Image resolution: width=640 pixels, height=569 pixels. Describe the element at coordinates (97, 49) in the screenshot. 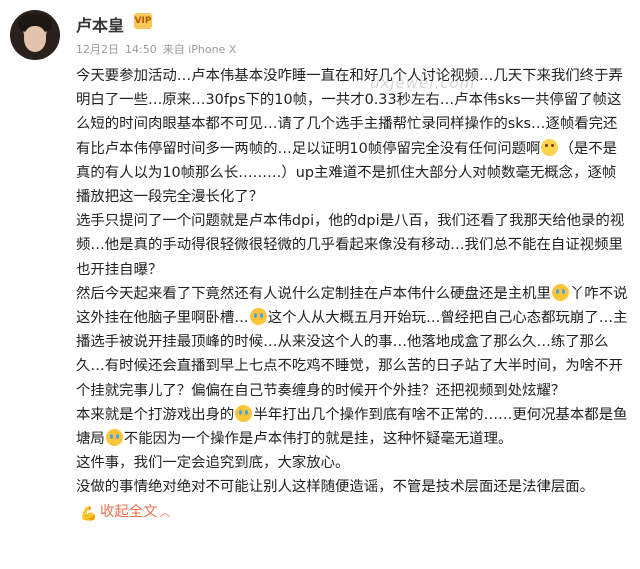

I see `post-date: 12月2日` at that location.